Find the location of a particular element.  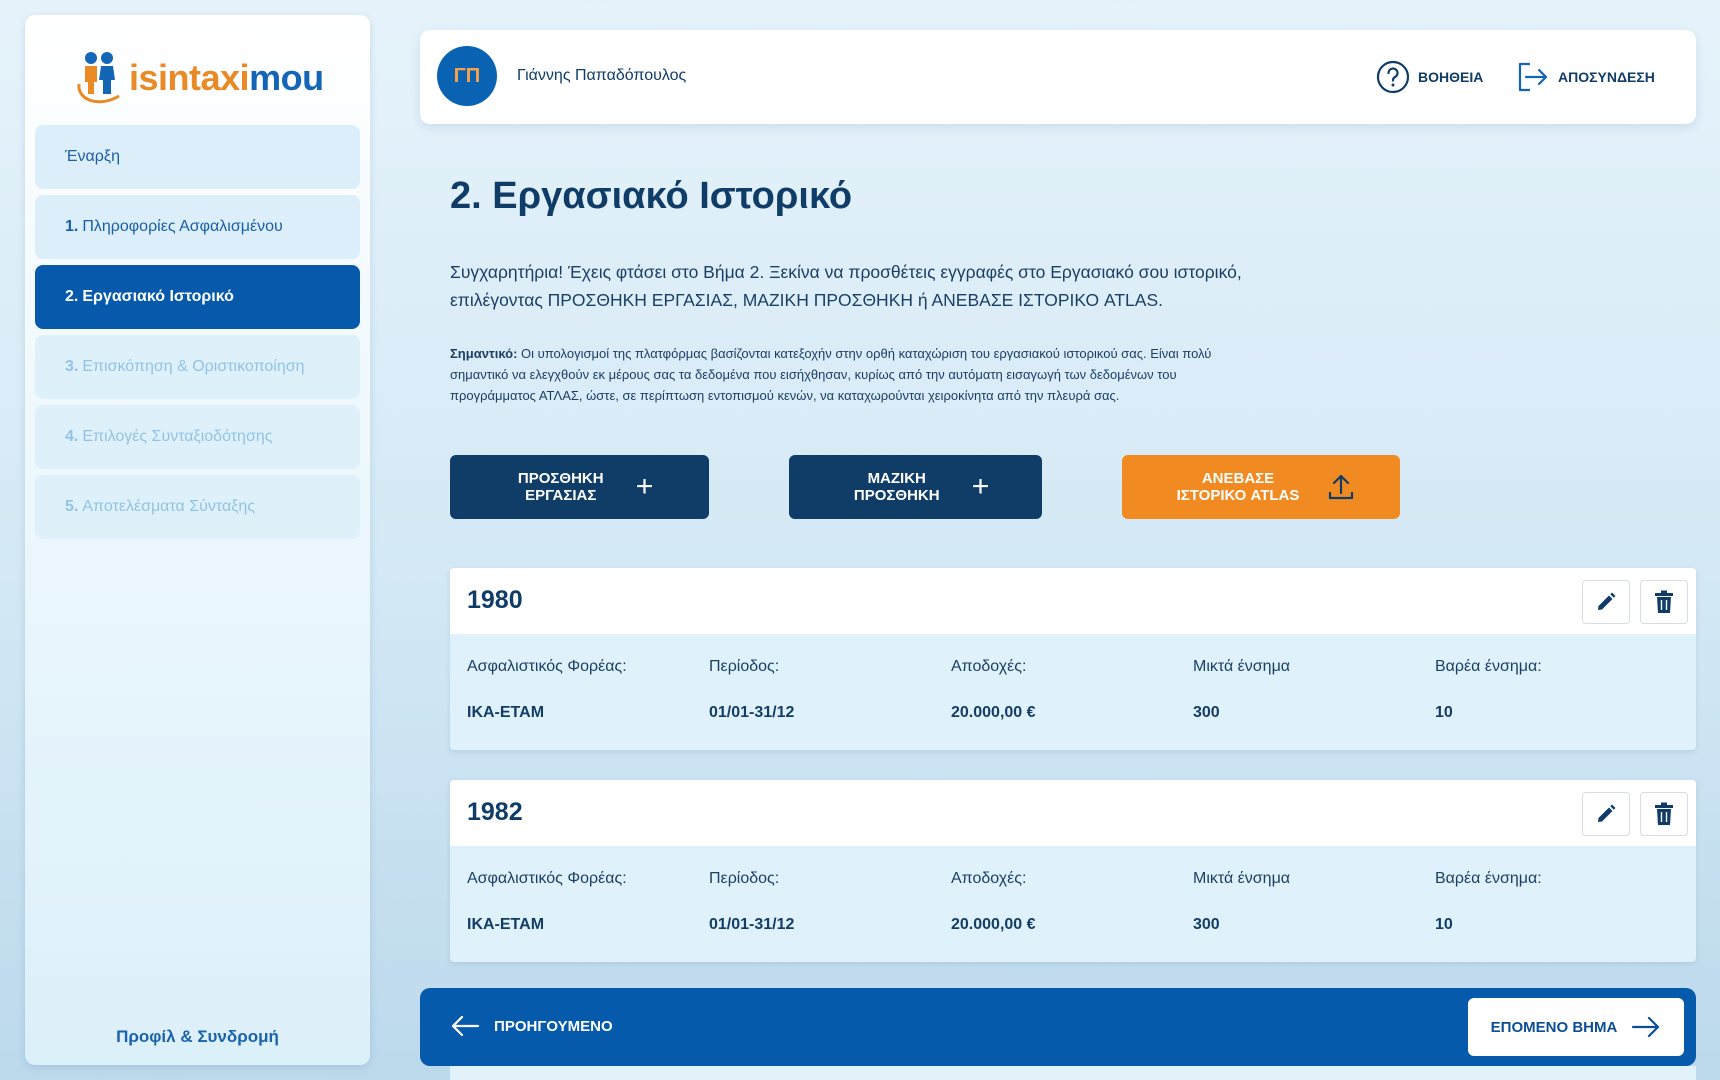

help-label: ΒΟΗΘΕΙΑ is located at coordinates (1451, 77).